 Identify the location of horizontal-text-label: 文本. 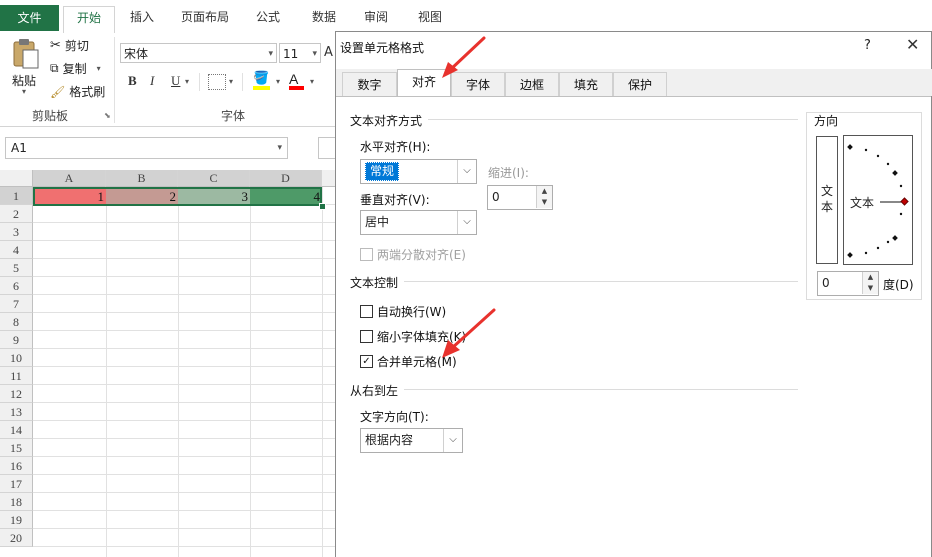
(862, 203).